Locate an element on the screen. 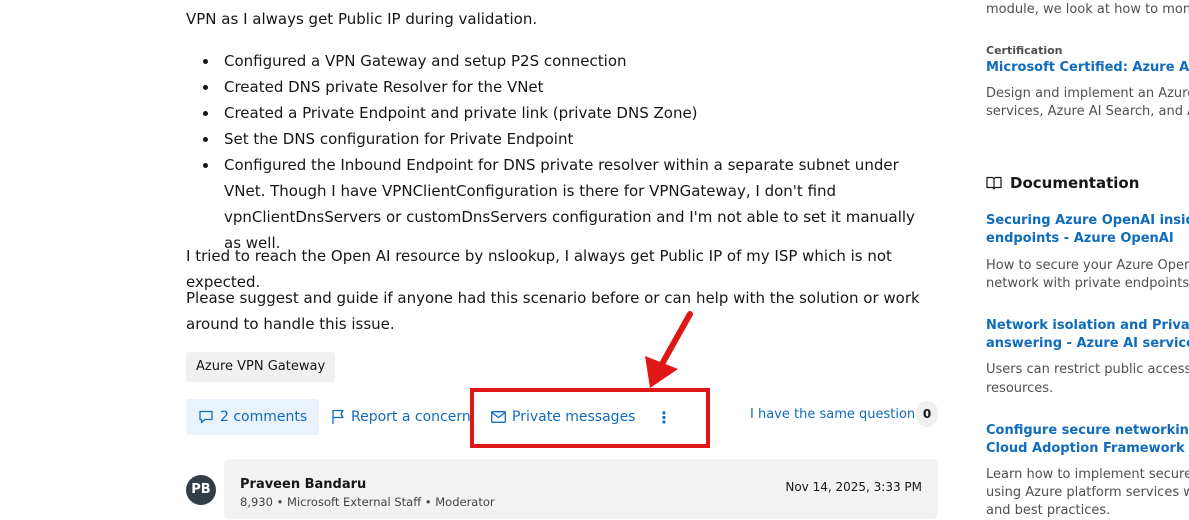 The width and height of the screenshot is (1189, 520). report-concern-button: Report a concern is located at coordinates (401, 417).